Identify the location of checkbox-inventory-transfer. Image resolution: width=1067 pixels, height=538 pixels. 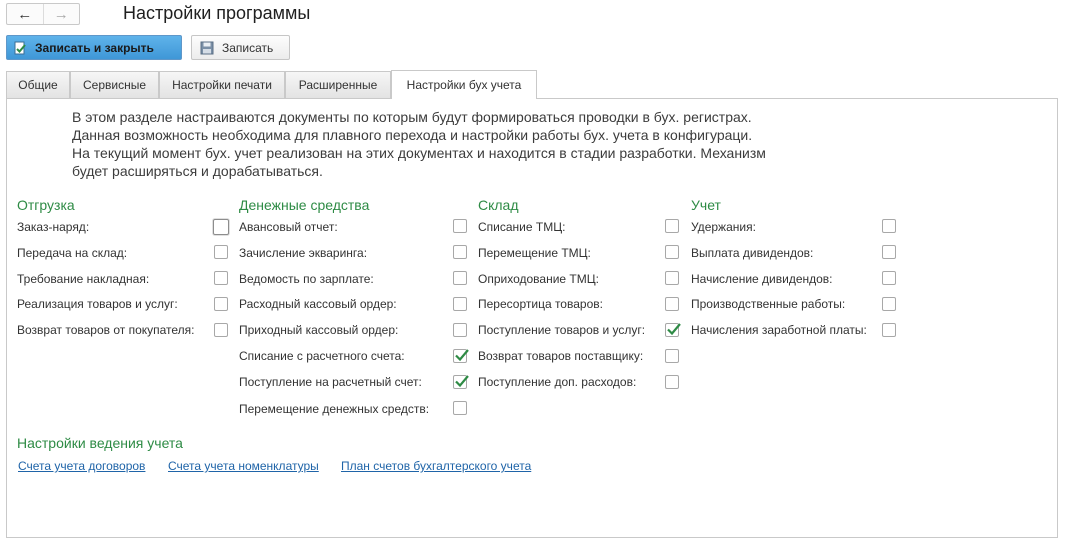
(672, 252).